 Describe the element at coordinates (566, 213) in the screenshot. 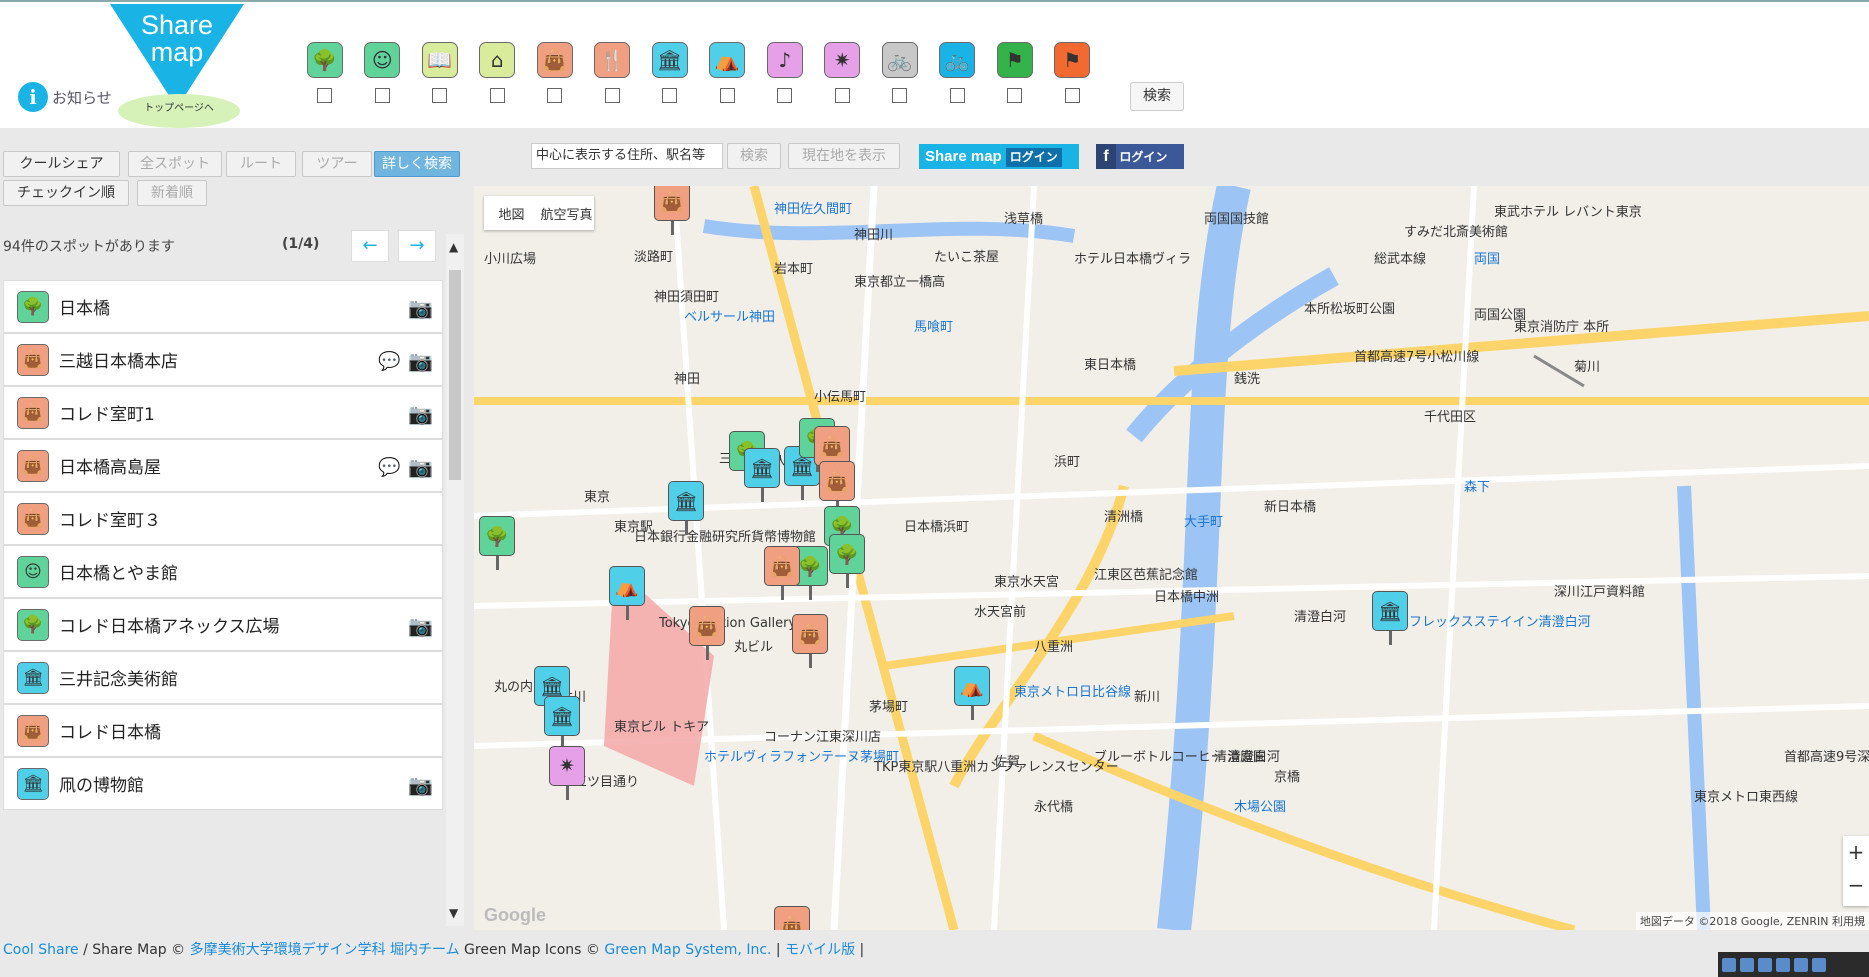

I see `map-type-aerial: 航空写真` at that location.